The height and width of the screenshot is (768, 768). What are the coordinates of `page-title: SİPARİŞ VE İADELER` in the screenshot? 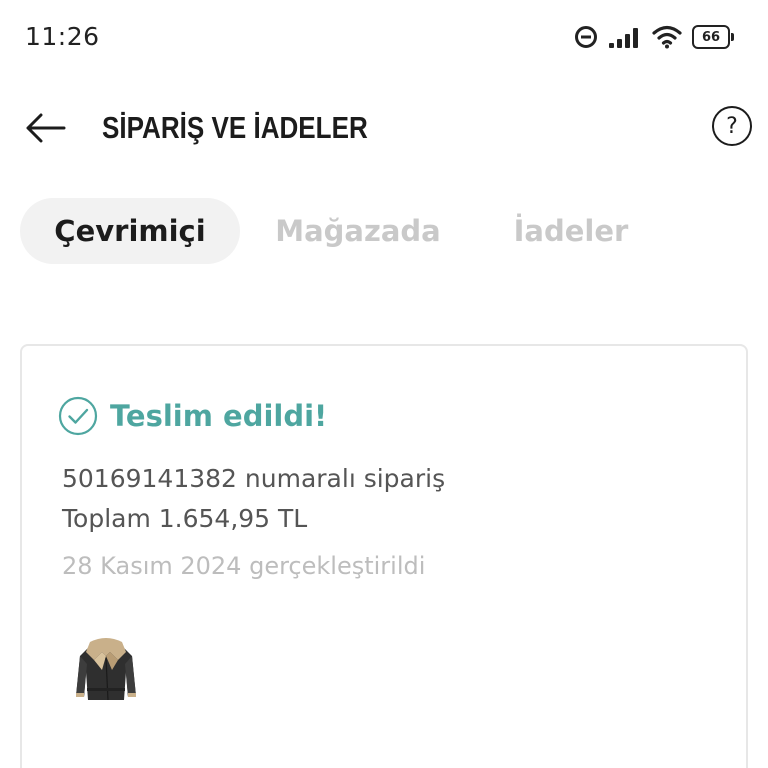 It's located at (235, 127).